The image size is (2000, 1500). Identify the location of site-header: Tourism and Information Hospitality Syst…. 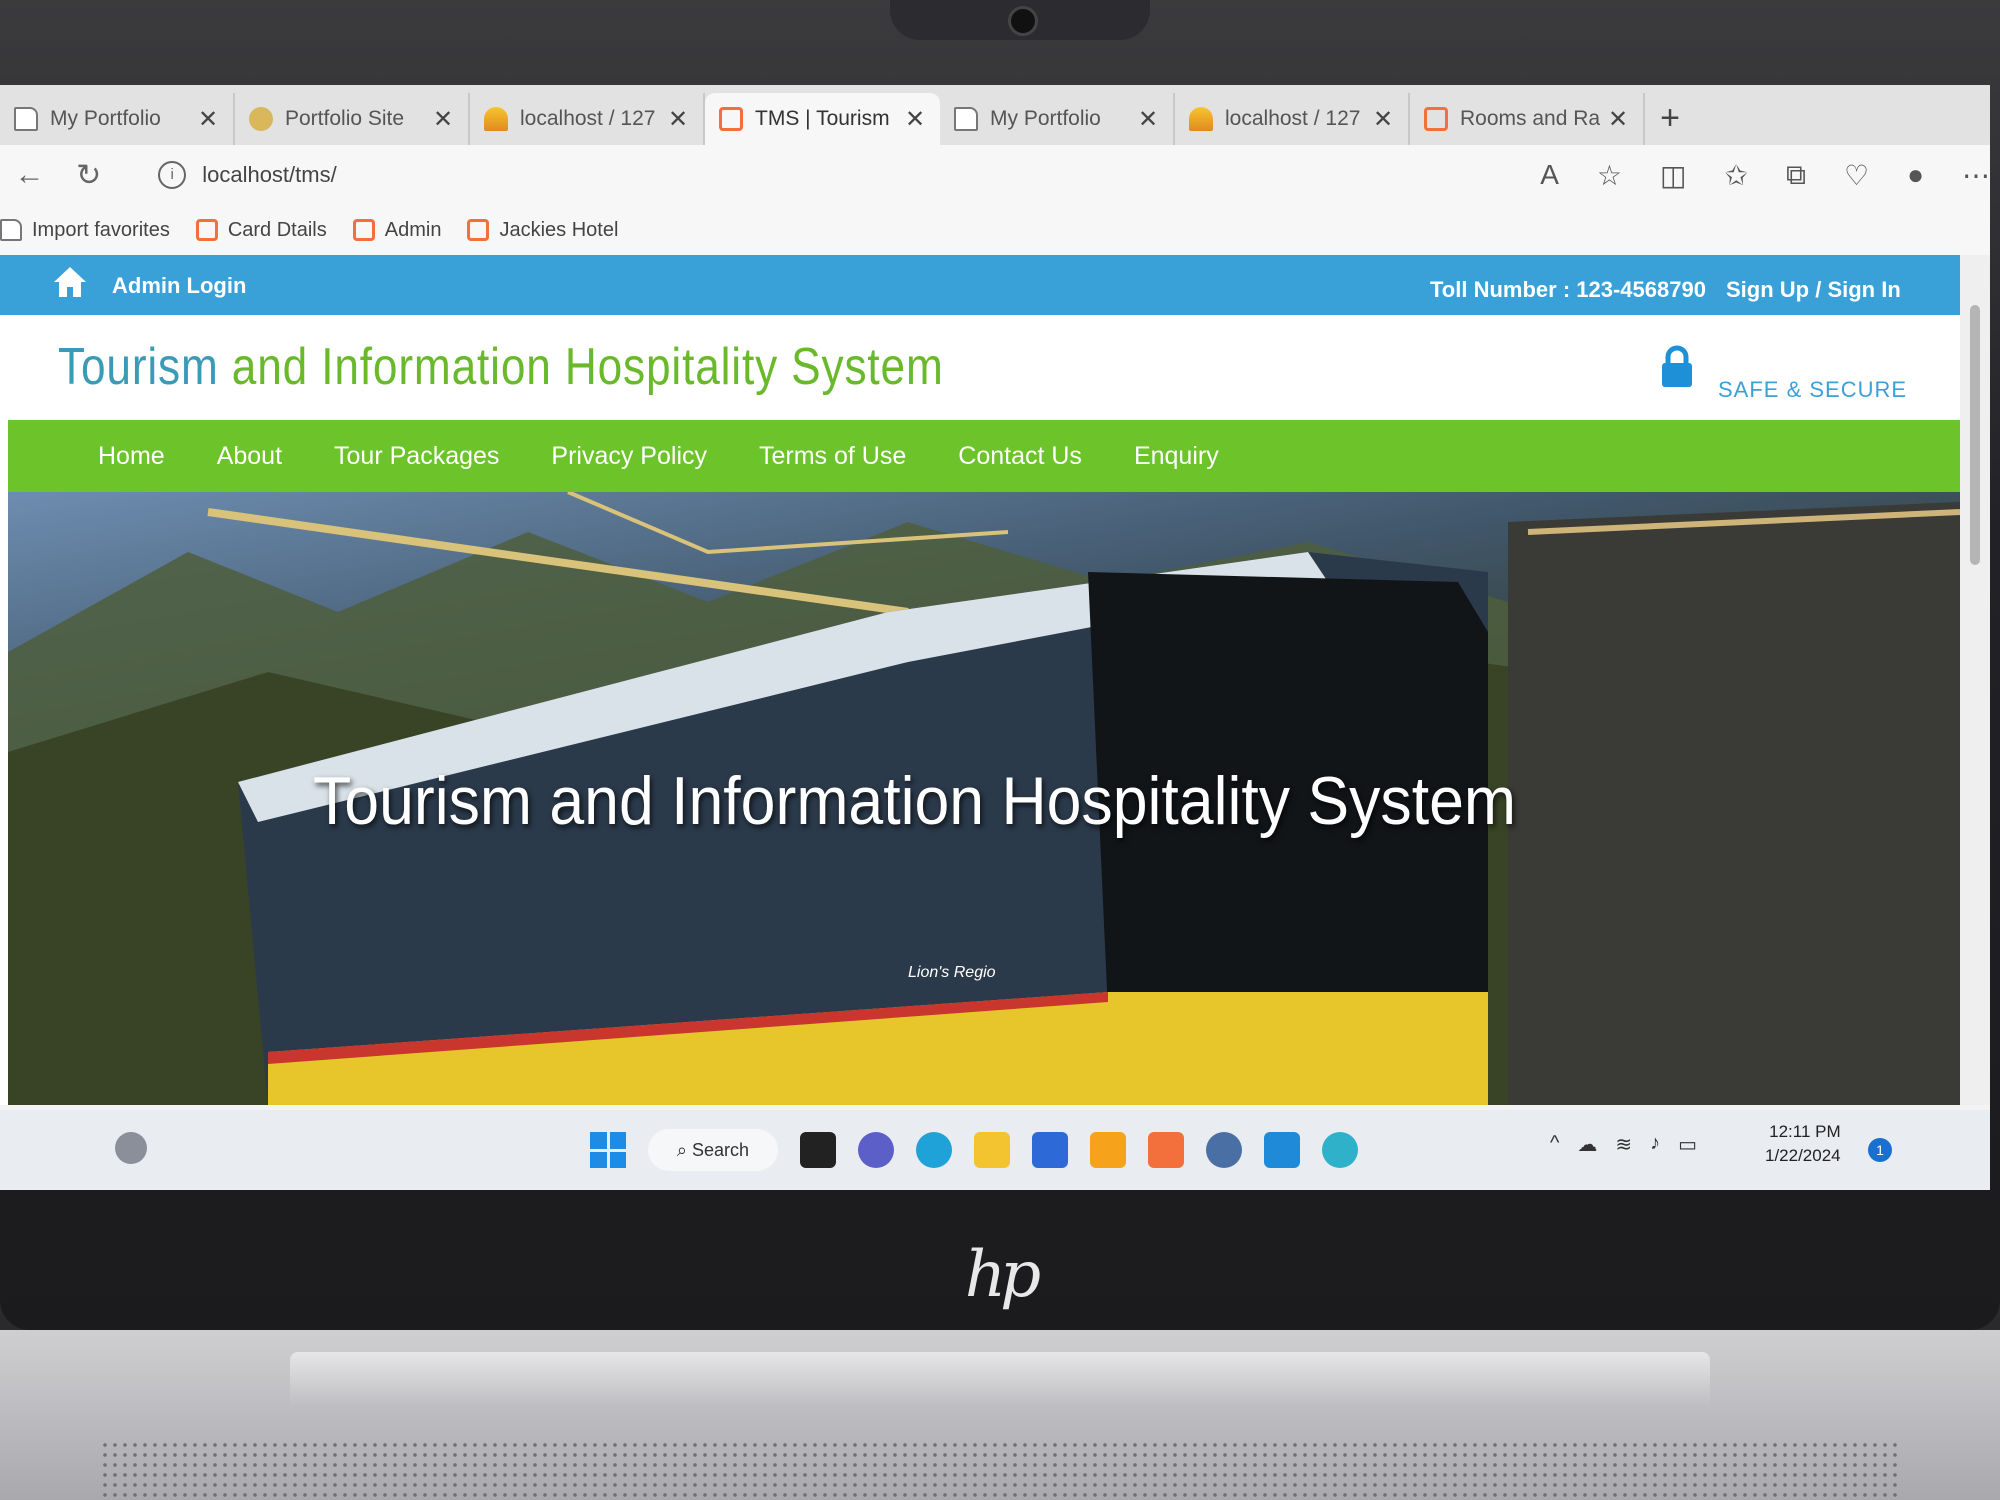
(980, 367).